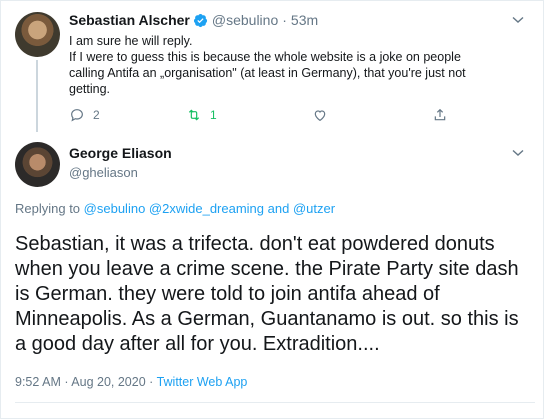  Describe the element at coordinates (48, 208) in the screenshot. I see `replying-prefix: Replying to` at that location.